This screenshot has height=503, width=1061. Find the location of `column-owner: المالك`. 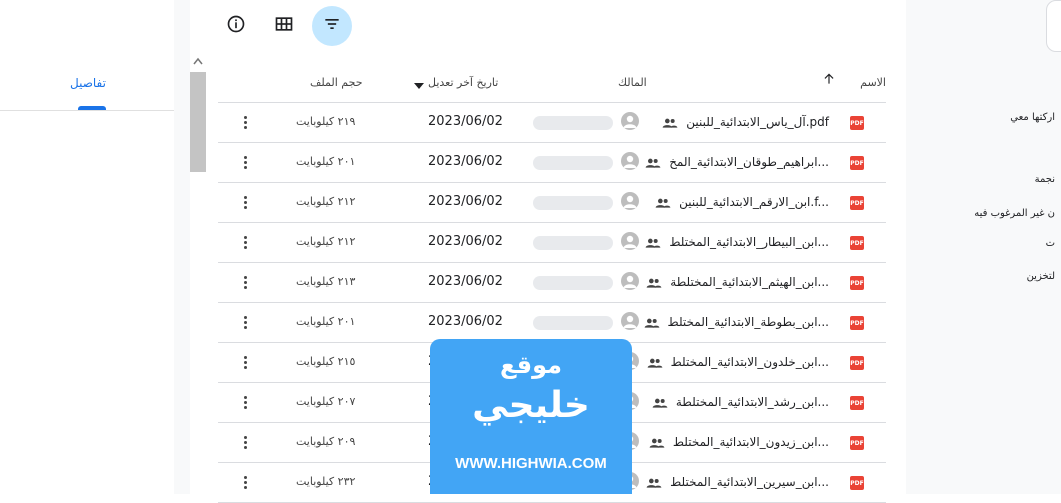

column-owner: المالك is located at coordinates (632, 82).